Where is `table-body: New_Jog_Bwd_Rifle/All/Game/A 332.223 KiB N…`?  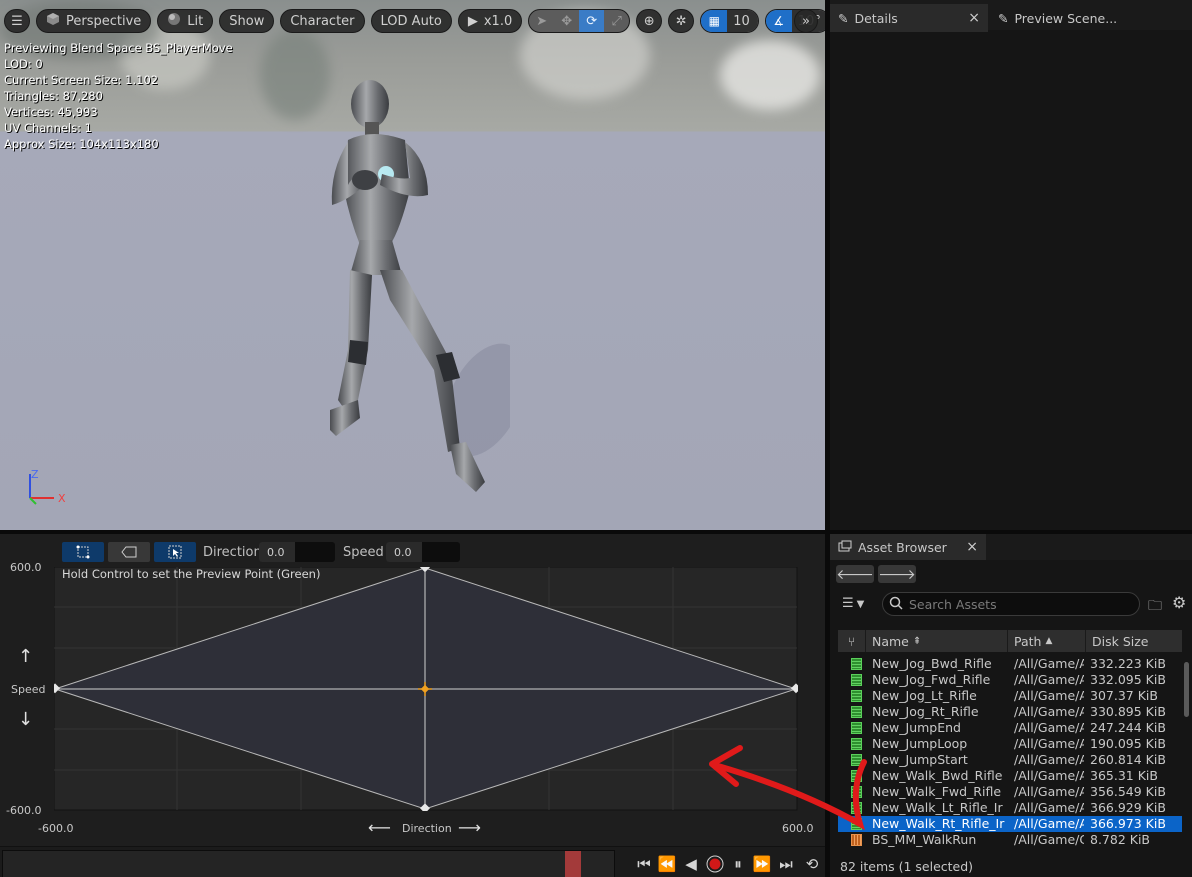
table-body: New_Jog_Bwd_Rifle/All/Game/A 332.223 KiB N… is located at coordinates (1010, 750).